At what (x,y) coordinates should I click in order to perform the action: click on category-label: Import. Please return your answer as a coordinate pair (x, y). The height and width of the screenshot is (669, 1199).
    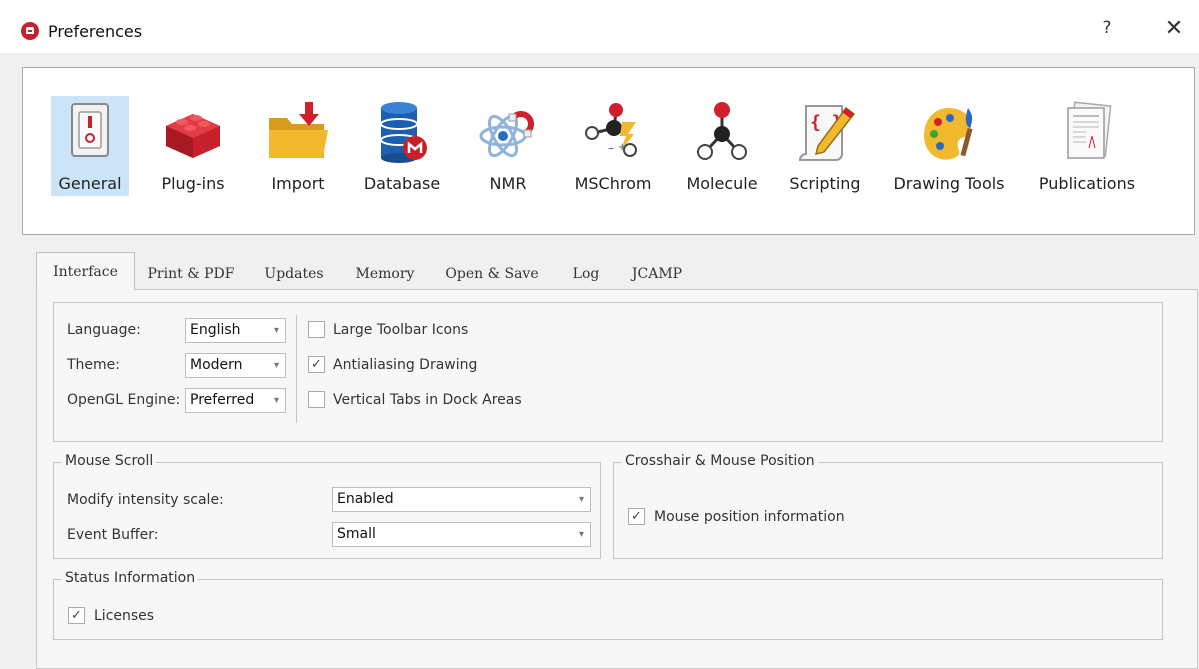
    Looking at the image, I should click on (298, 183).